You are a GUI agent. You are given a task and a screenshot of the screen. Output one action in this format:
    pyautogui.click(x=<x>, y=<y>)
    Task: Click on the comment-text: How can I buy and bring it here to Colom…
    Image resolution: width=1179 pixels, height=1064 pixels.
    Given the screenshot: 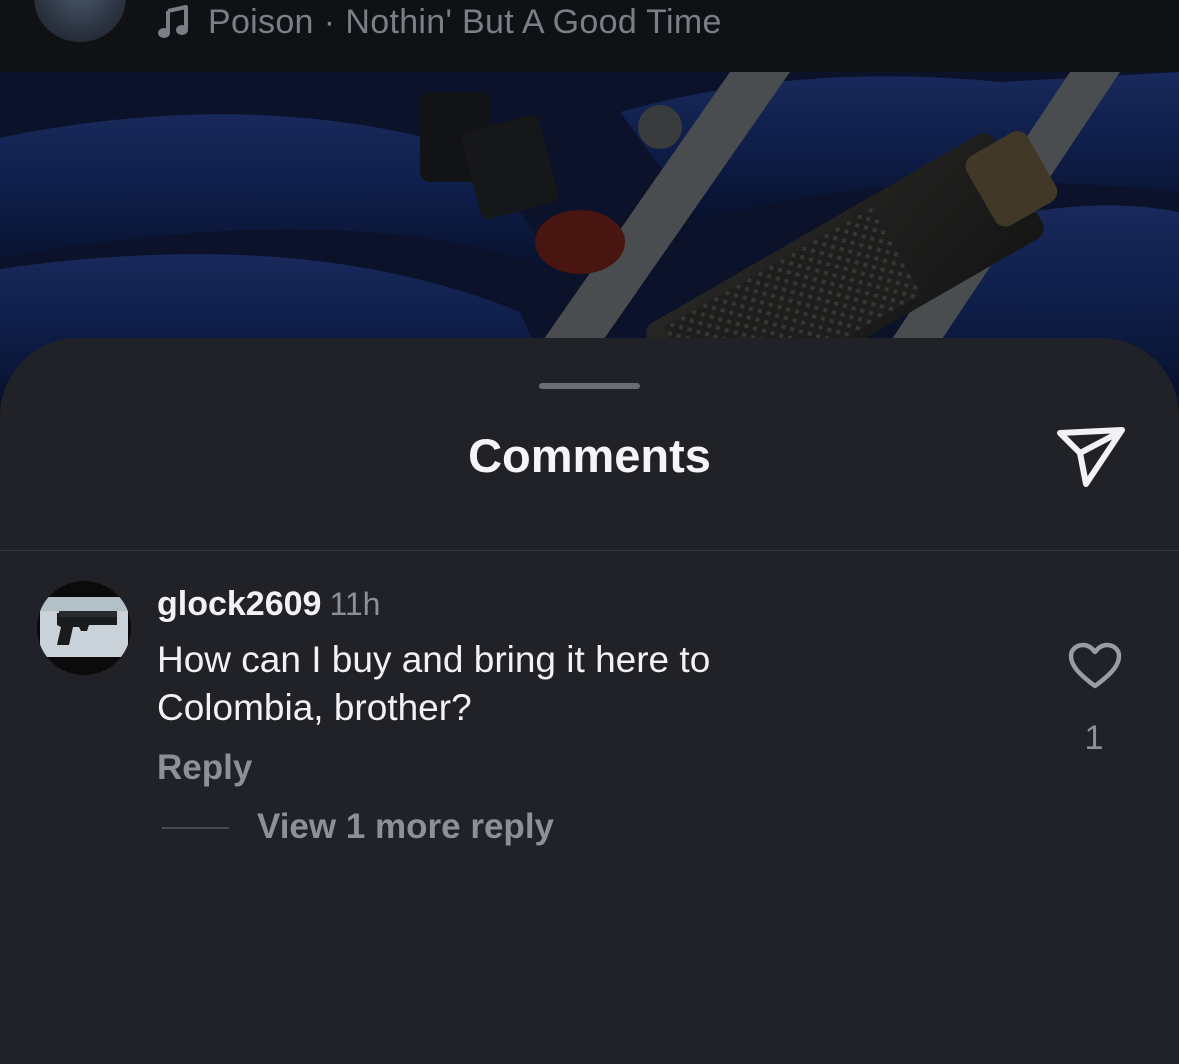 What is the action you would take?
    pyautogui.click(x=434, y=683)
    